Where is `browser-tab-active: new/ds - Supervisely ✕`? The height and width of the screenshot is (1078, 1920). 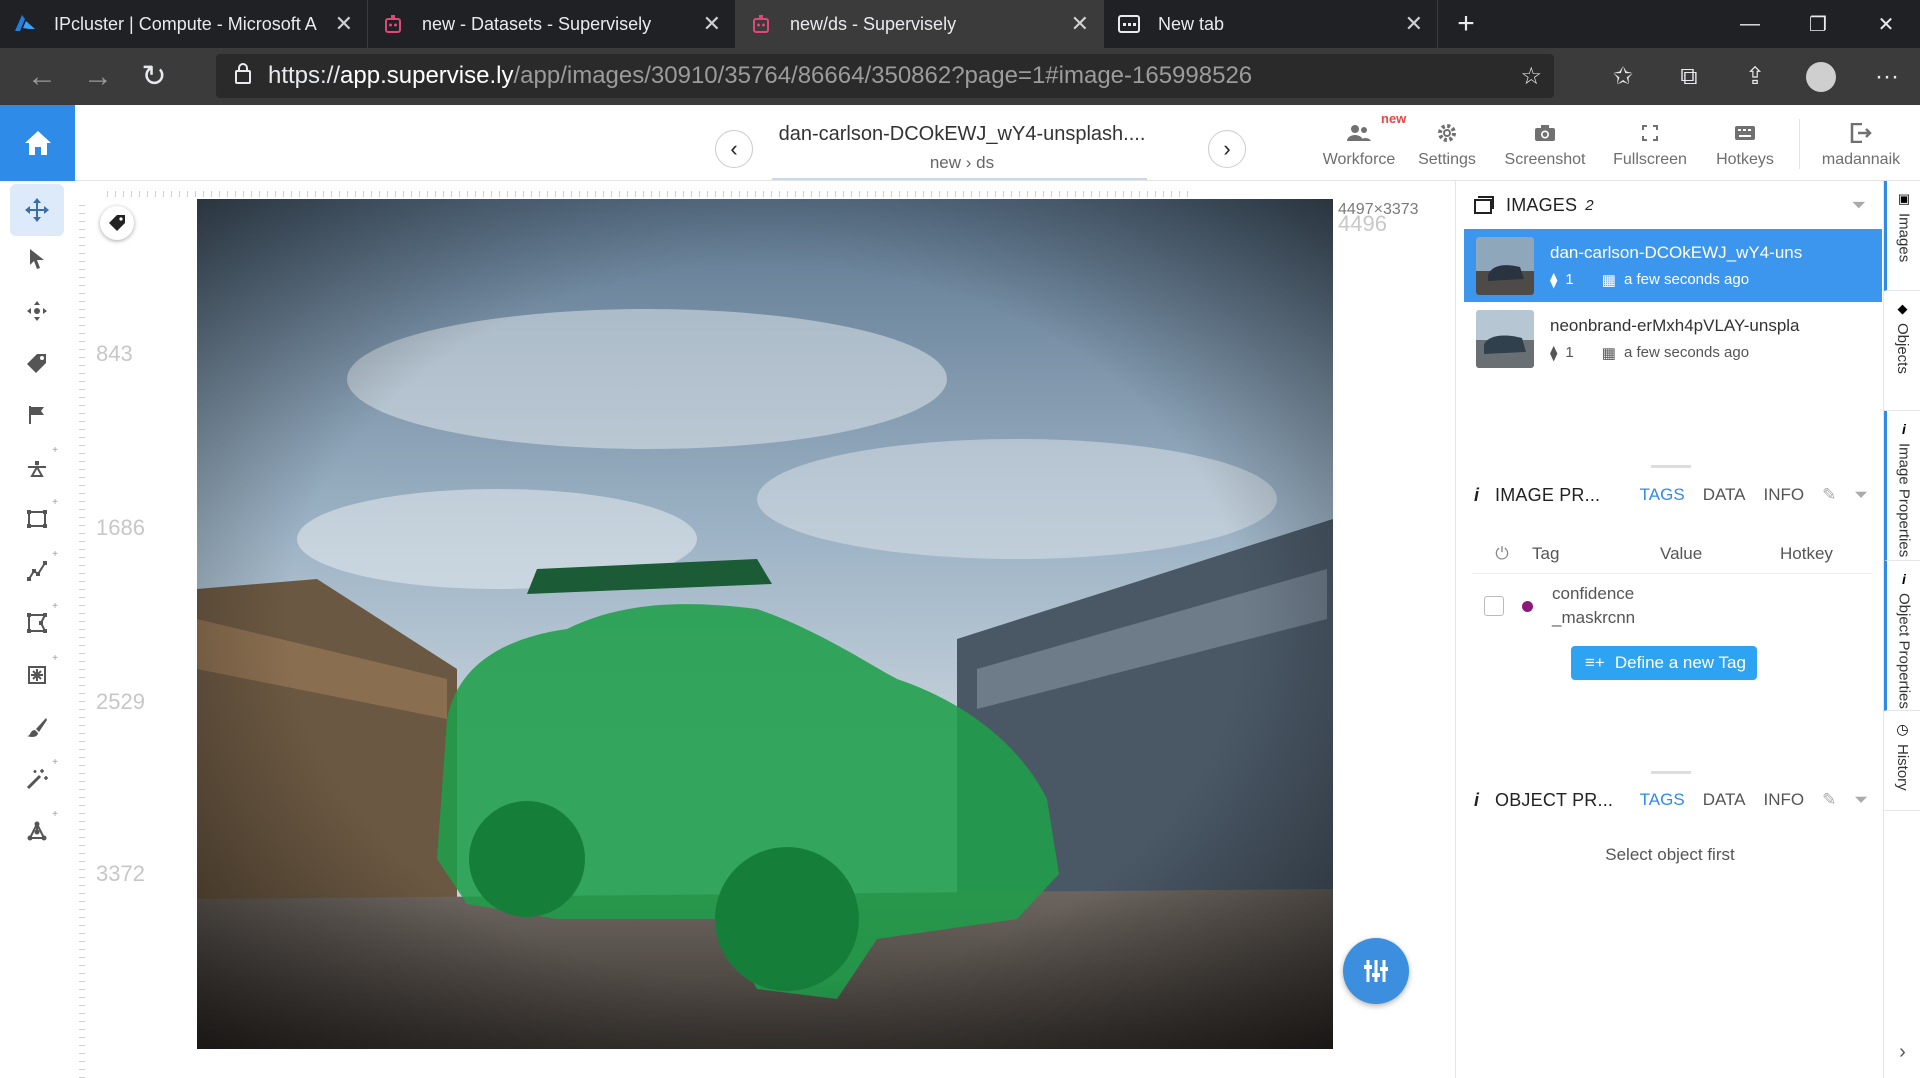
browser-tab-active: new/ds - Supervisely ✕ is located at coordinates (920, 24).